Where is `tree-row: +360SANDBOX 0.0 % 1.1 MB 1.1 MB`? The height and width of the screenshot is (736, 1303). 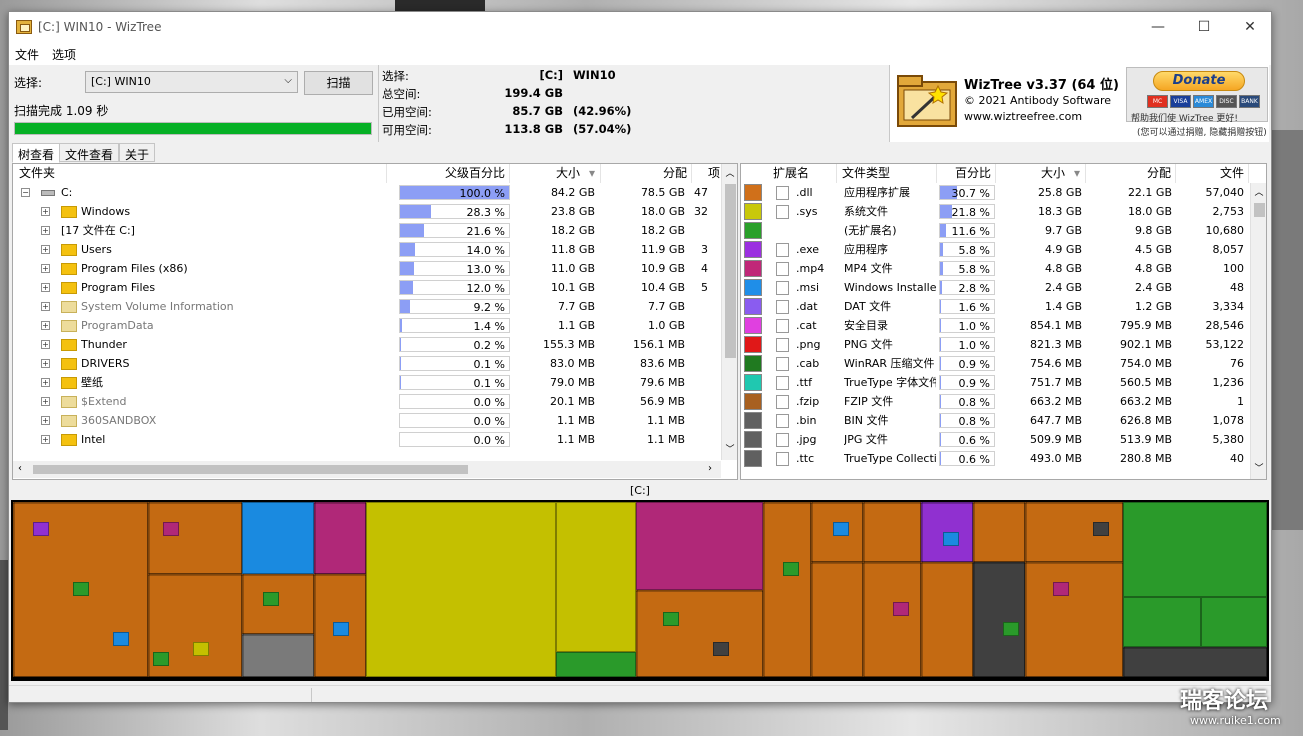
tree-row: +360SANDBOX 0.0 % 1.1 MB 1.1 MB is located at coordinates (375, 420).